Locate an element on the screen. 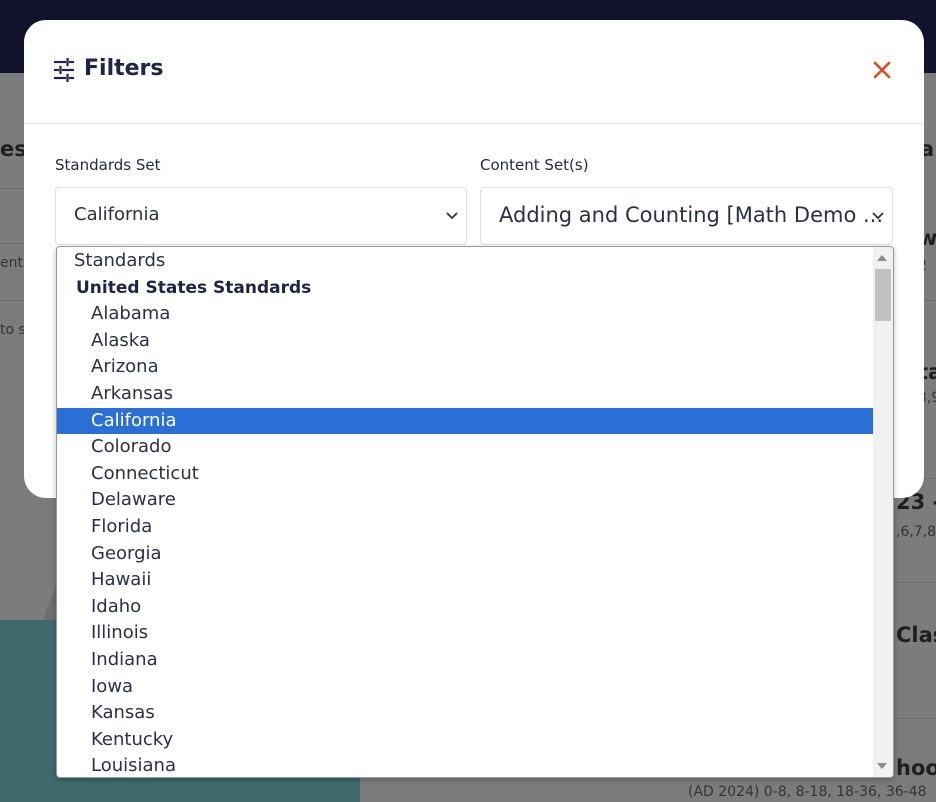  modal-title: Filters is located at coordinates (124, 68).